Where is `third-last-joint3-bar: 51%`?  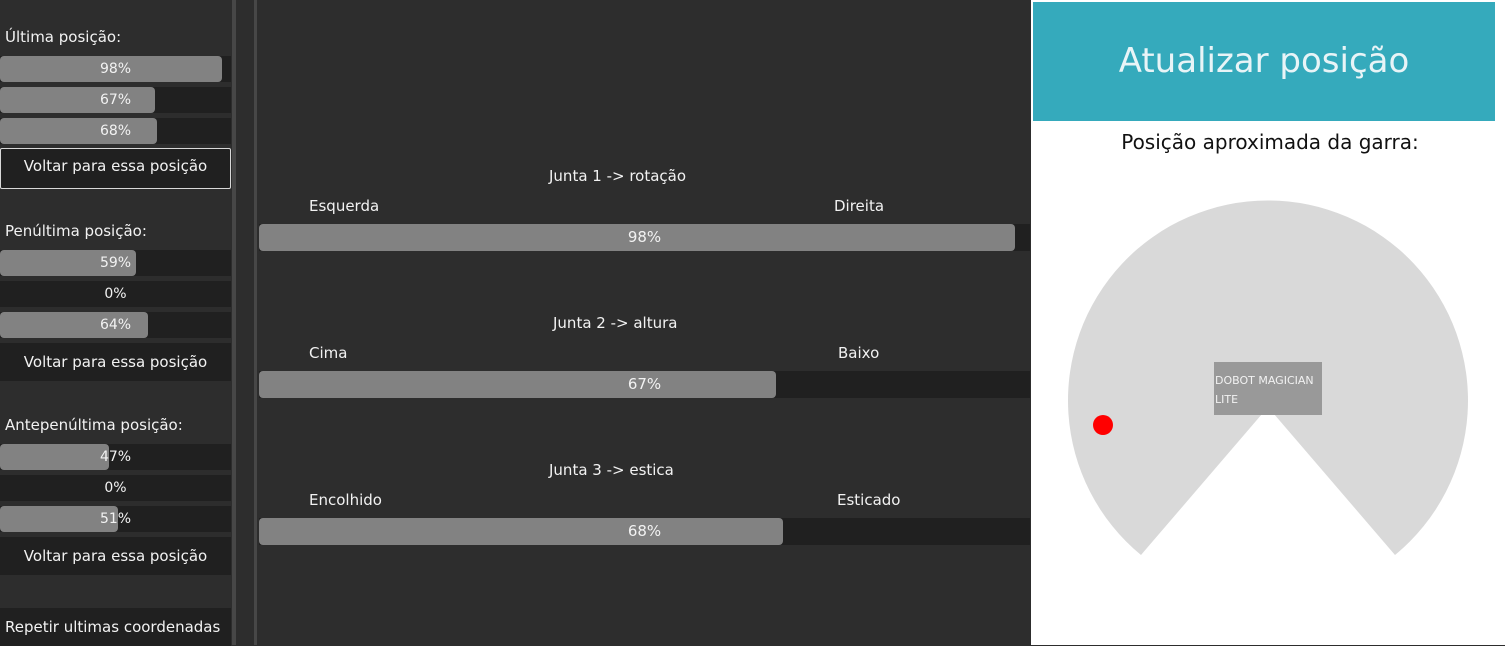 third-last-joint3-bar: 51% is located at coordinates (115, 519).